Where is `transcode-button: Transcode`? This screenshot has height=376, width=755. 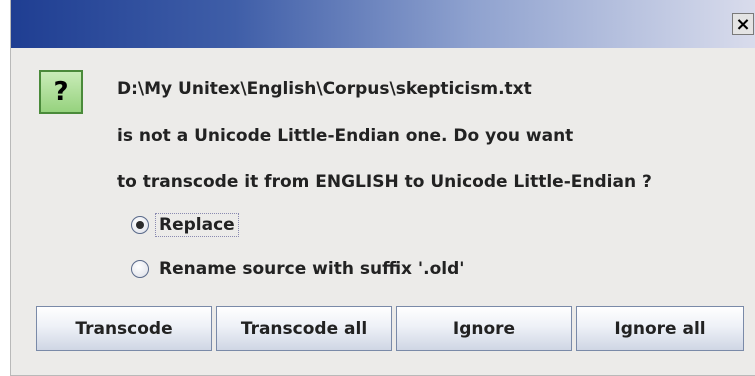
transcode-button: Transcode is located at coordinates (124, 328).